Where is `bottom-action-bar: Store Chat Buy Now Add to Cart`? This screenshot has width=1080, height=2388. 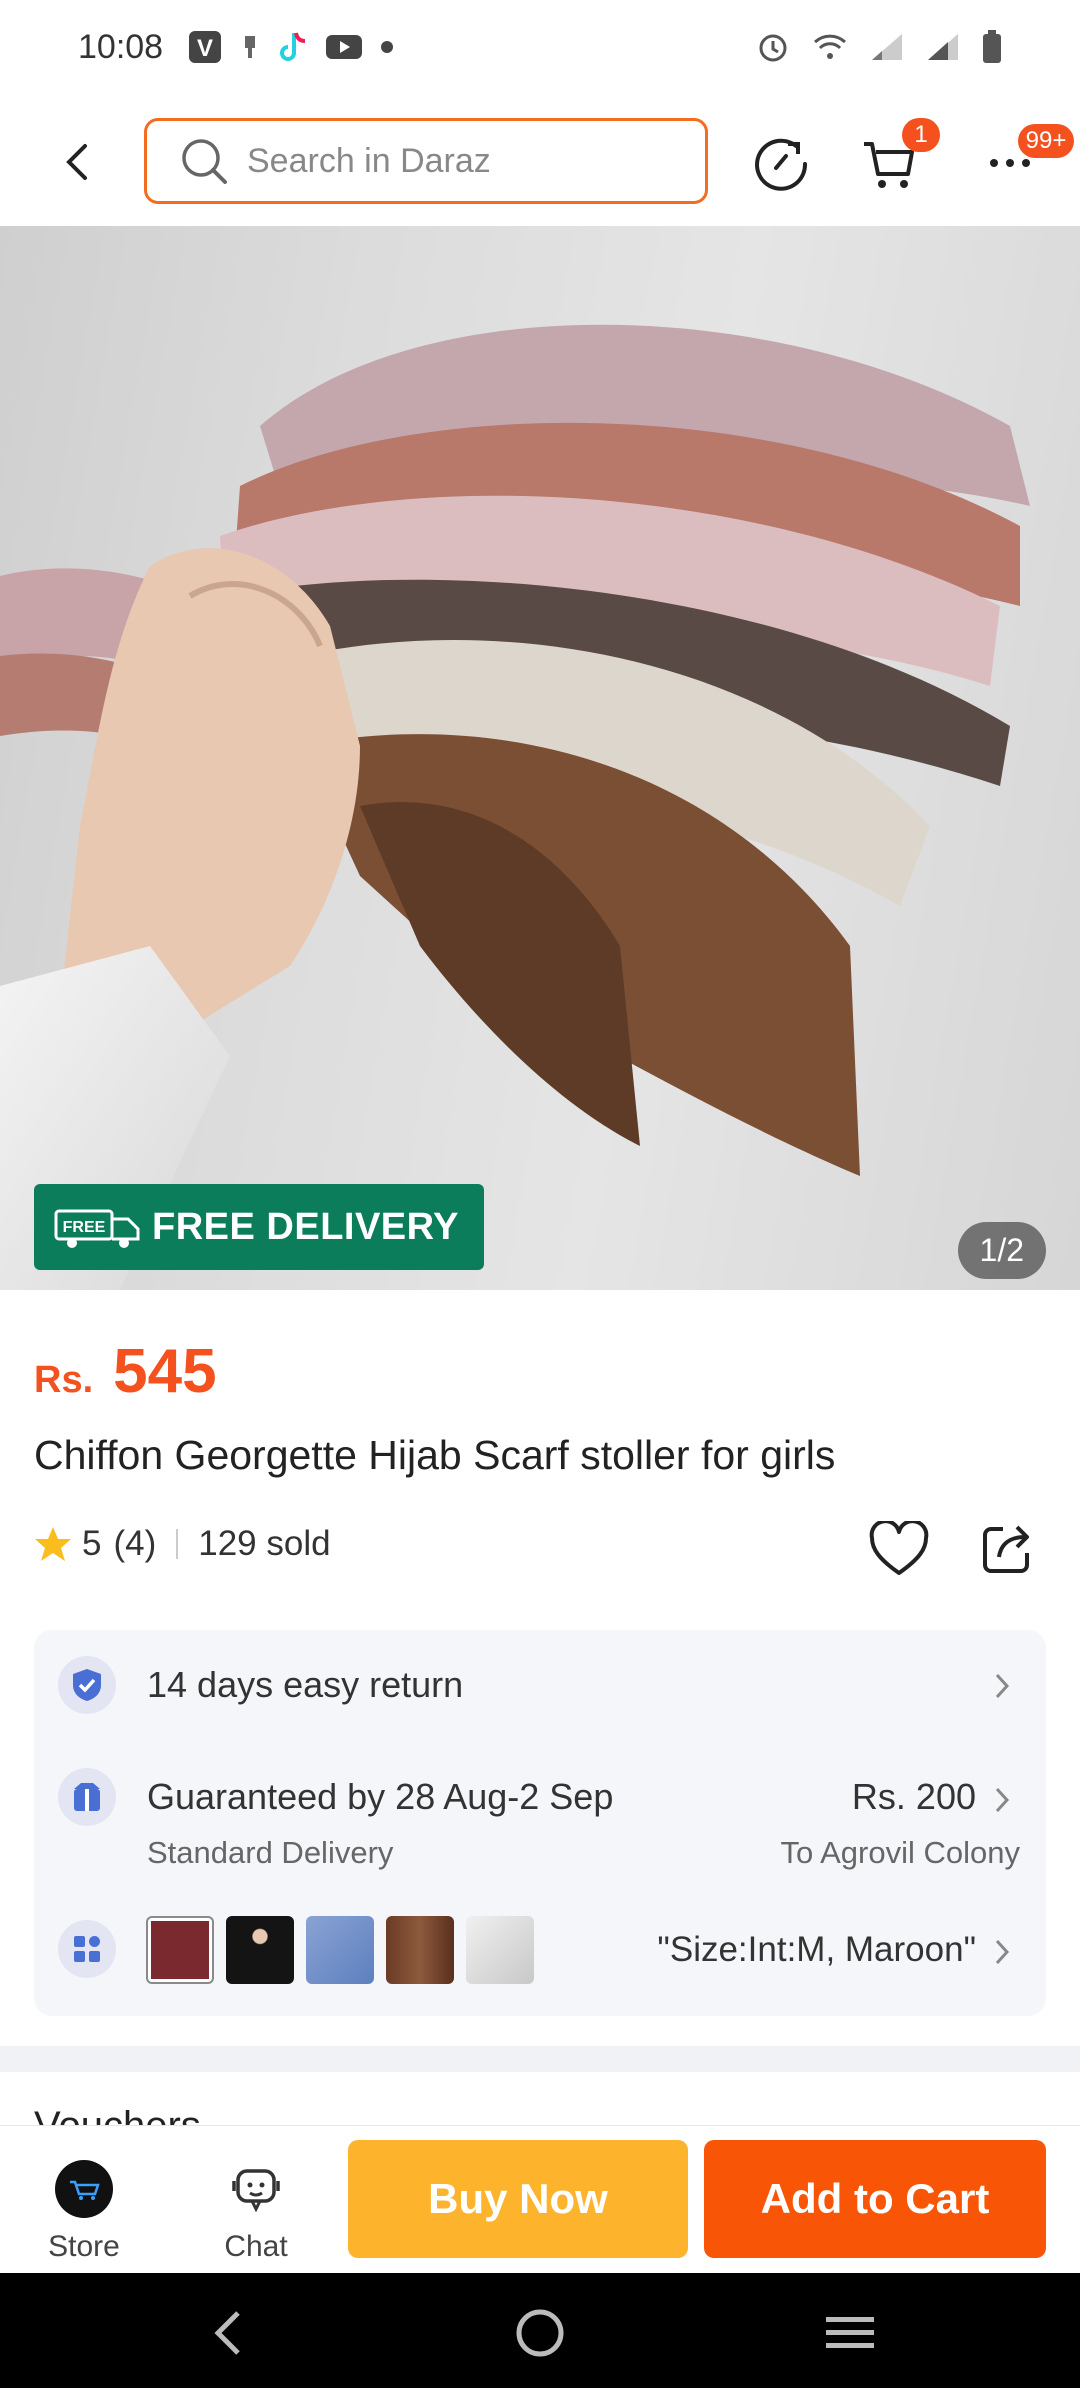 bottom-action-bar: Store Chat Buy Now Add to Cart is located at coordinates (540, 2199).